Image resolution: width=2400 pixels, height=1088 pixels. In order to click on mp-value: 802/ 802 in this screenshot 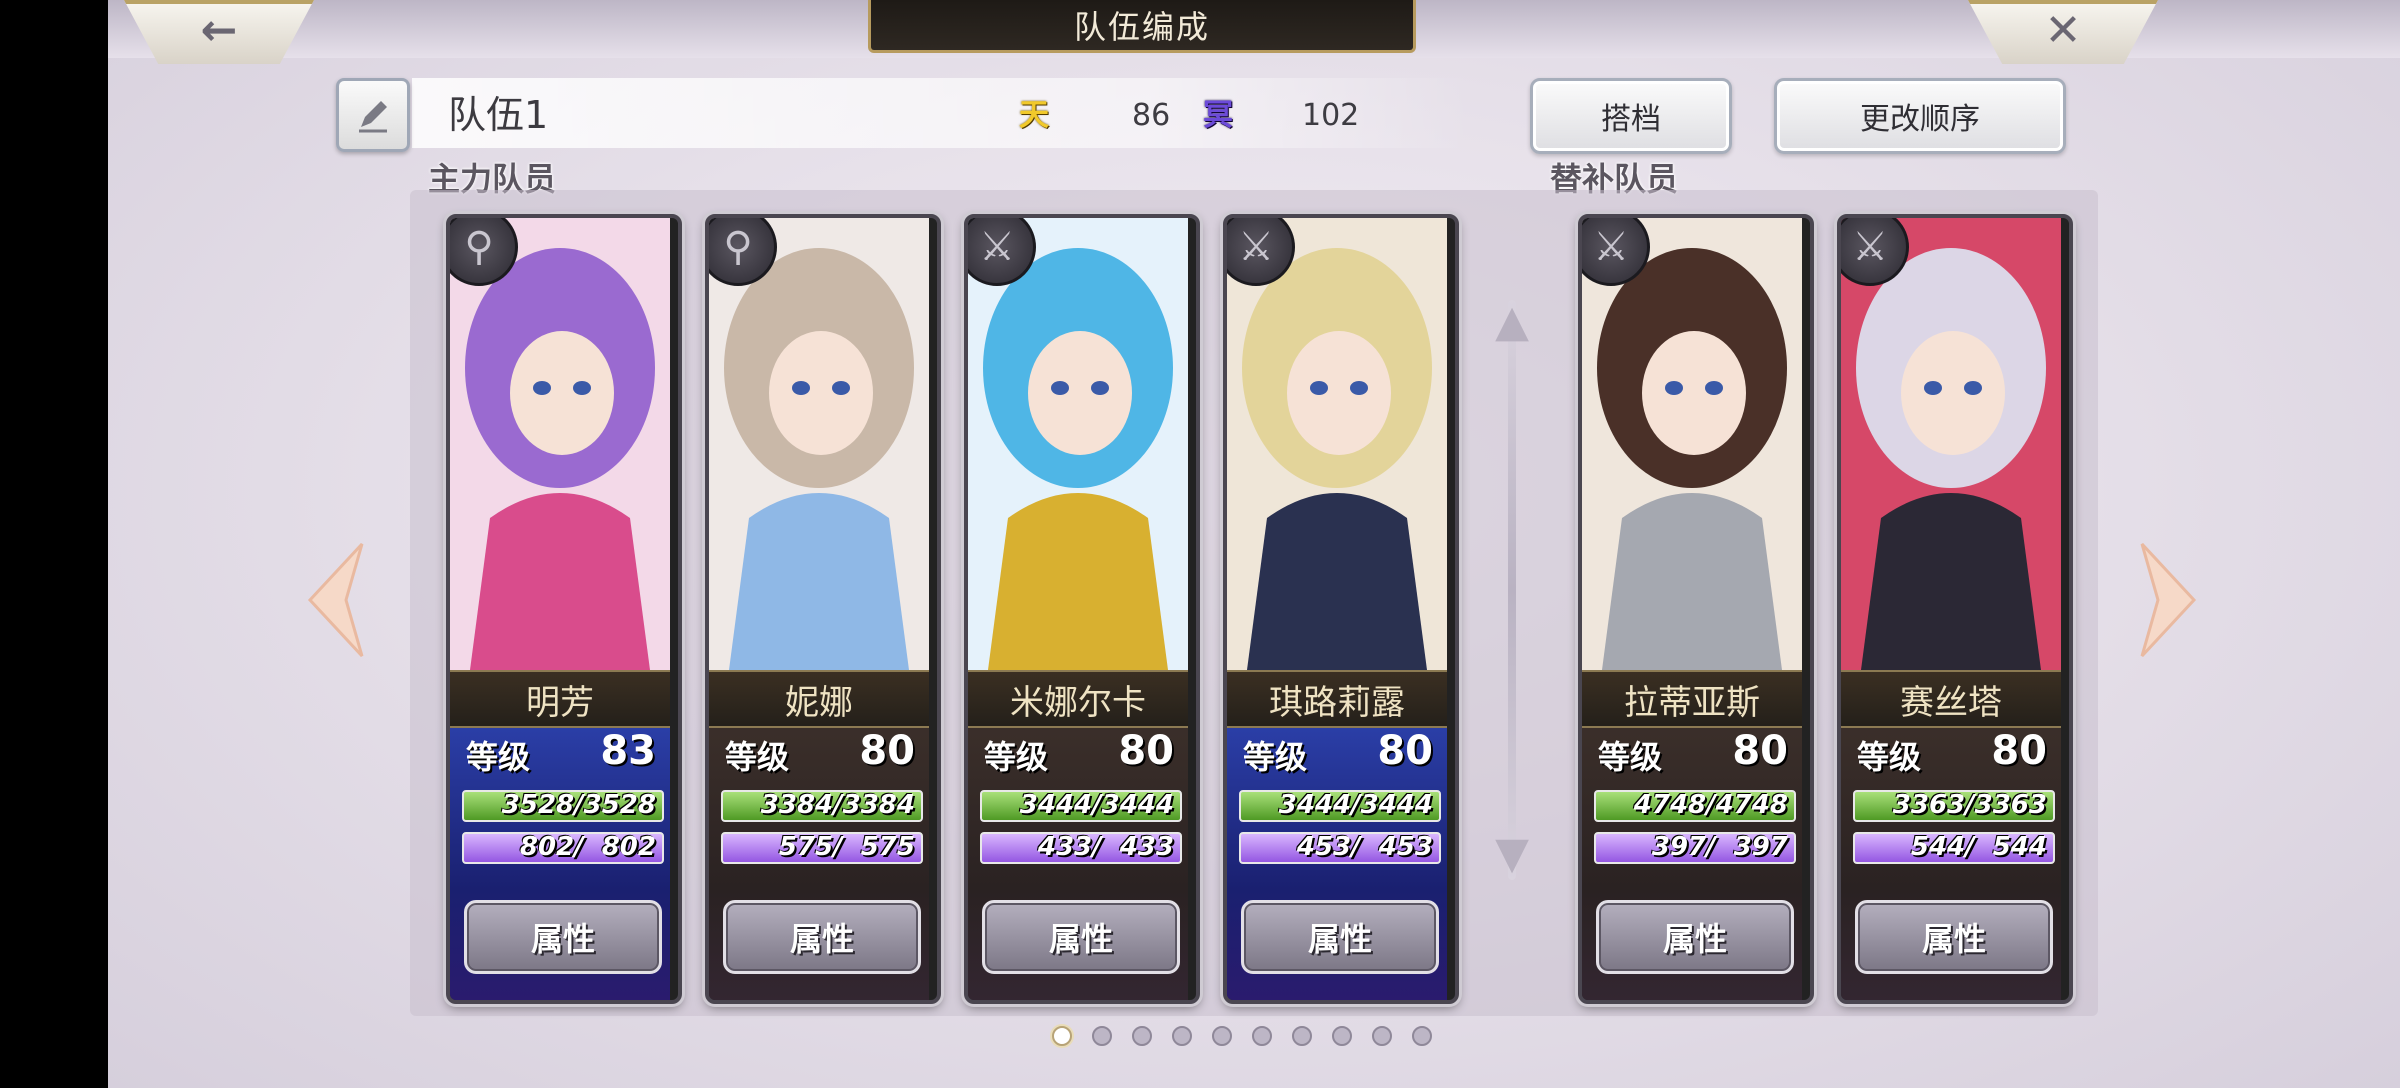, I will do `click(583, 847)`.